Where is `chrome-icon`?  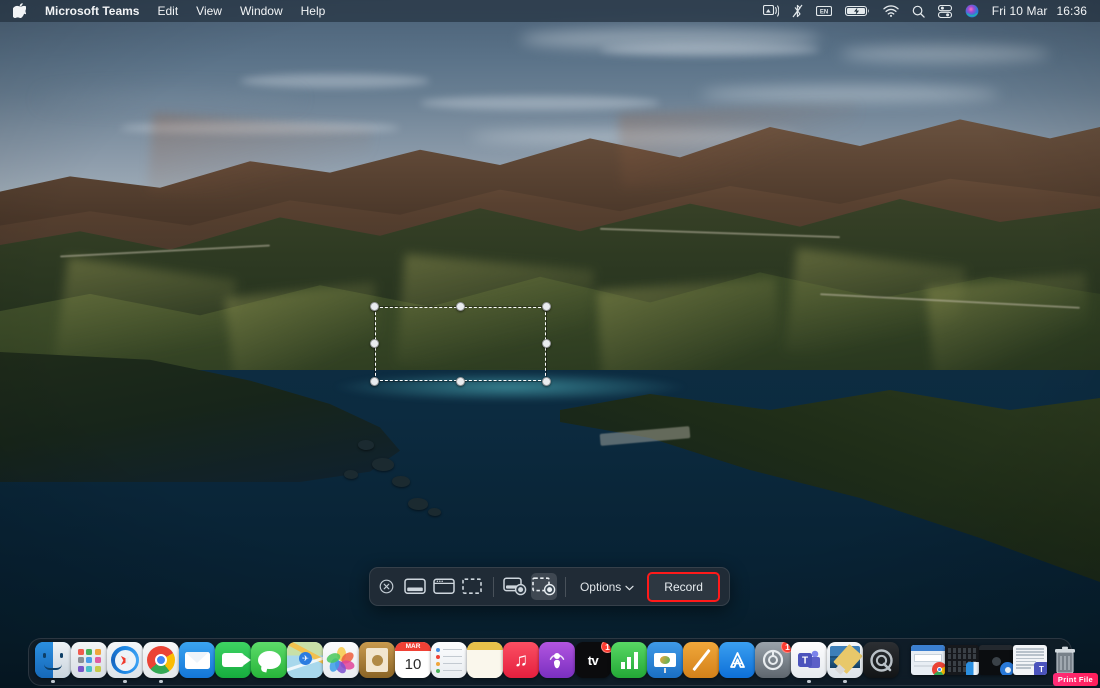
chrome-icon is located at coordinates (161, 660).